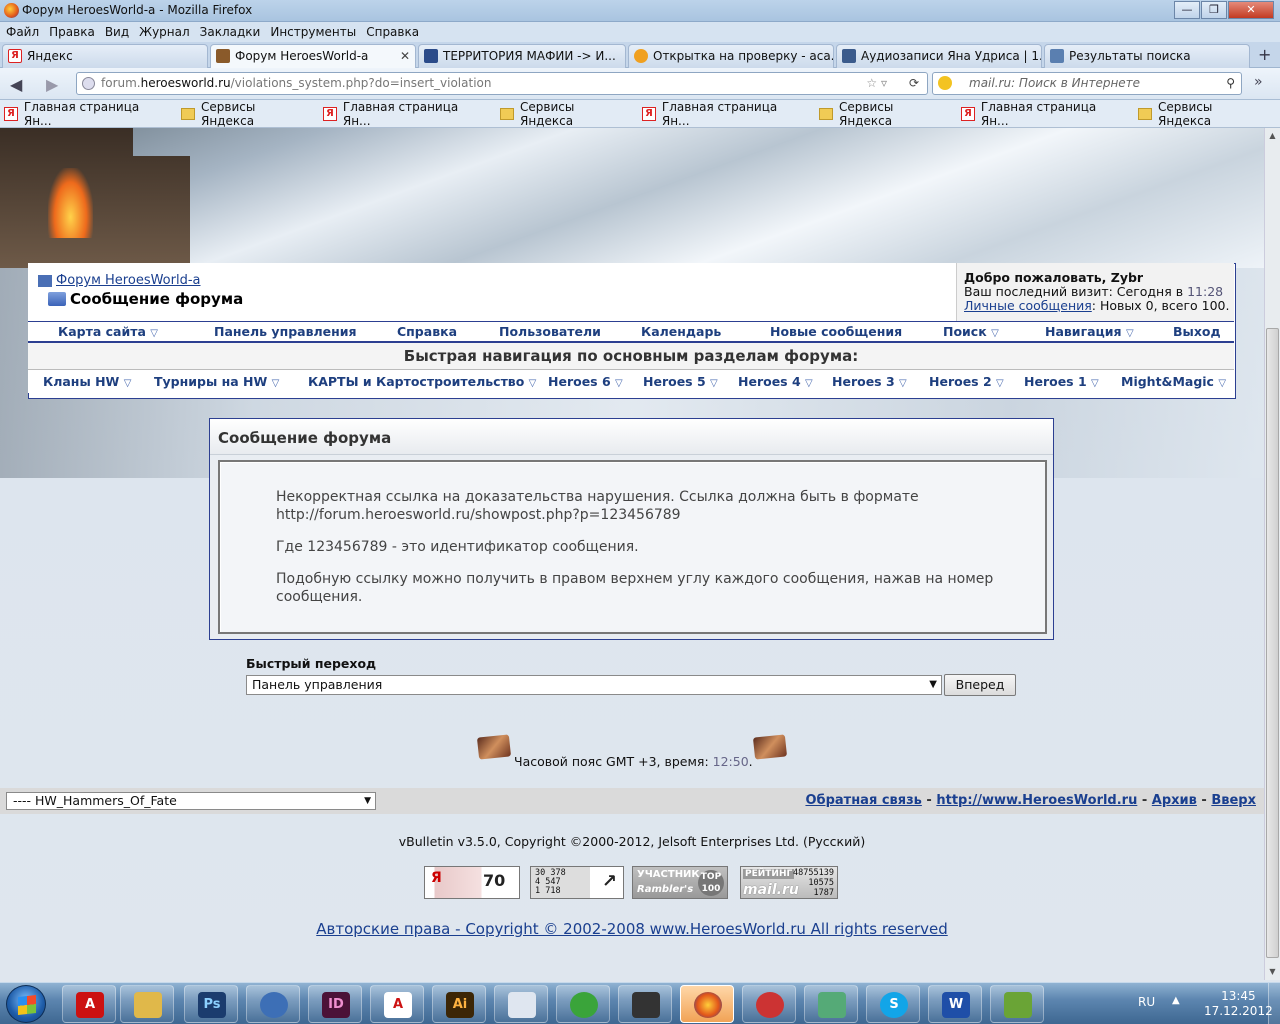 The width and height of the screenshot is (1280, 1024). I want to click on section-might-magic: Might&Magic ▽, so click(1173, 381).